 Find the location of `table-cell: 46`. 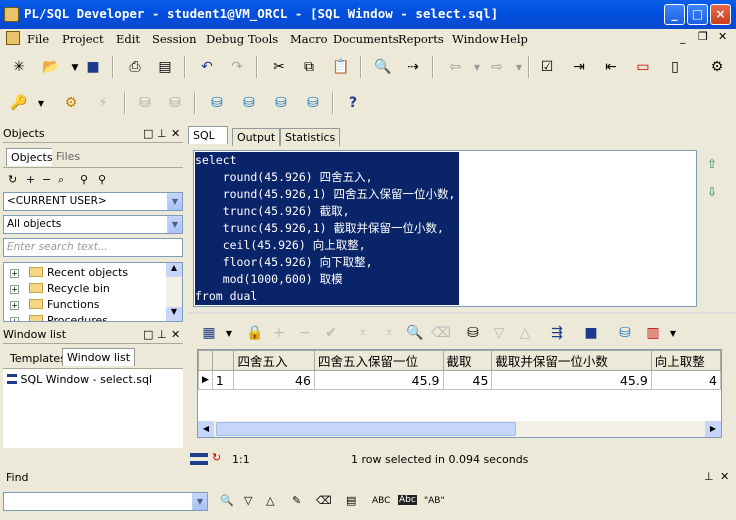

table-cell: 46 is located at coordinates (274, 380).